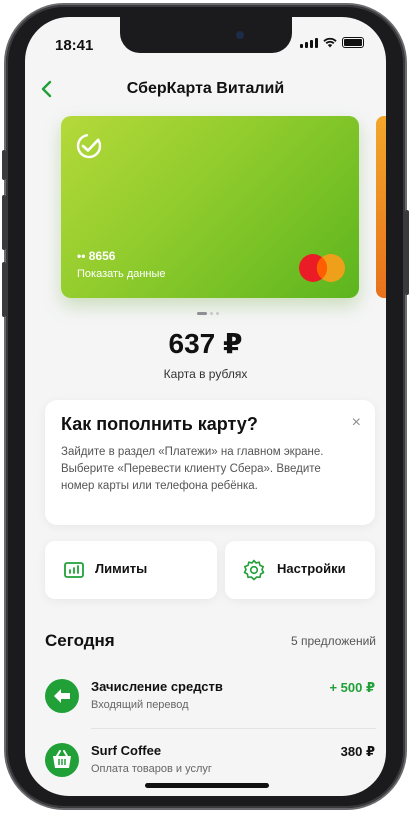 The height and width of the screenshot is (813, 411). I want to click on mastercard-logo-icon, so click(322, 268).